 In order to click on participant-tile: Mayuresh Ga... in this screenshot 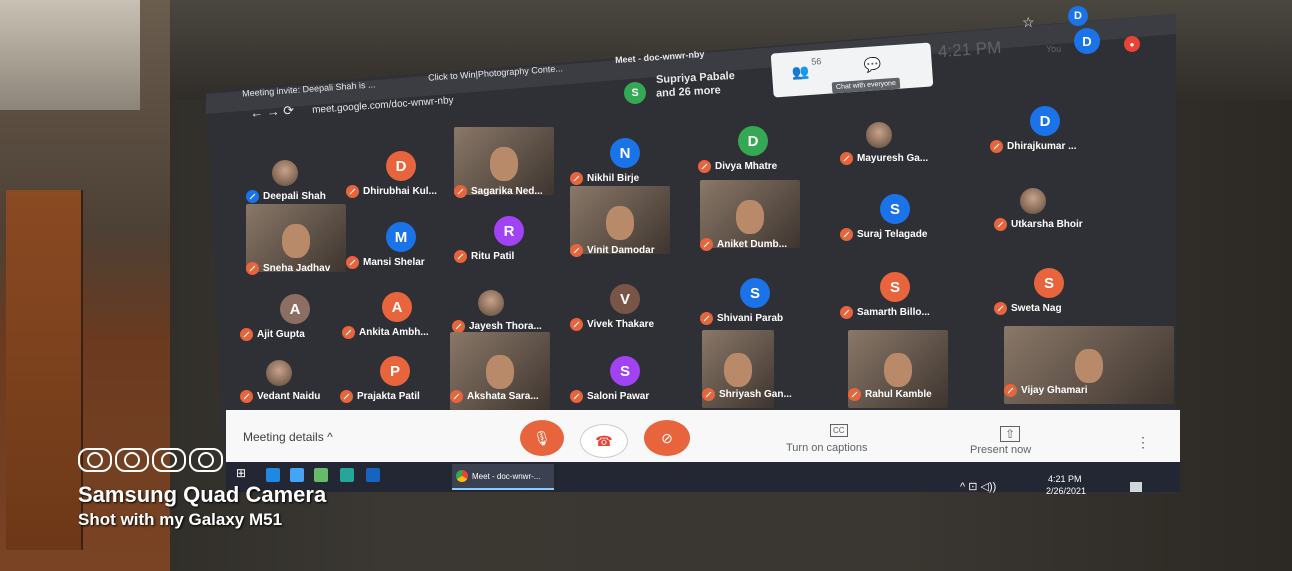, I will do `click(884, 158)`.